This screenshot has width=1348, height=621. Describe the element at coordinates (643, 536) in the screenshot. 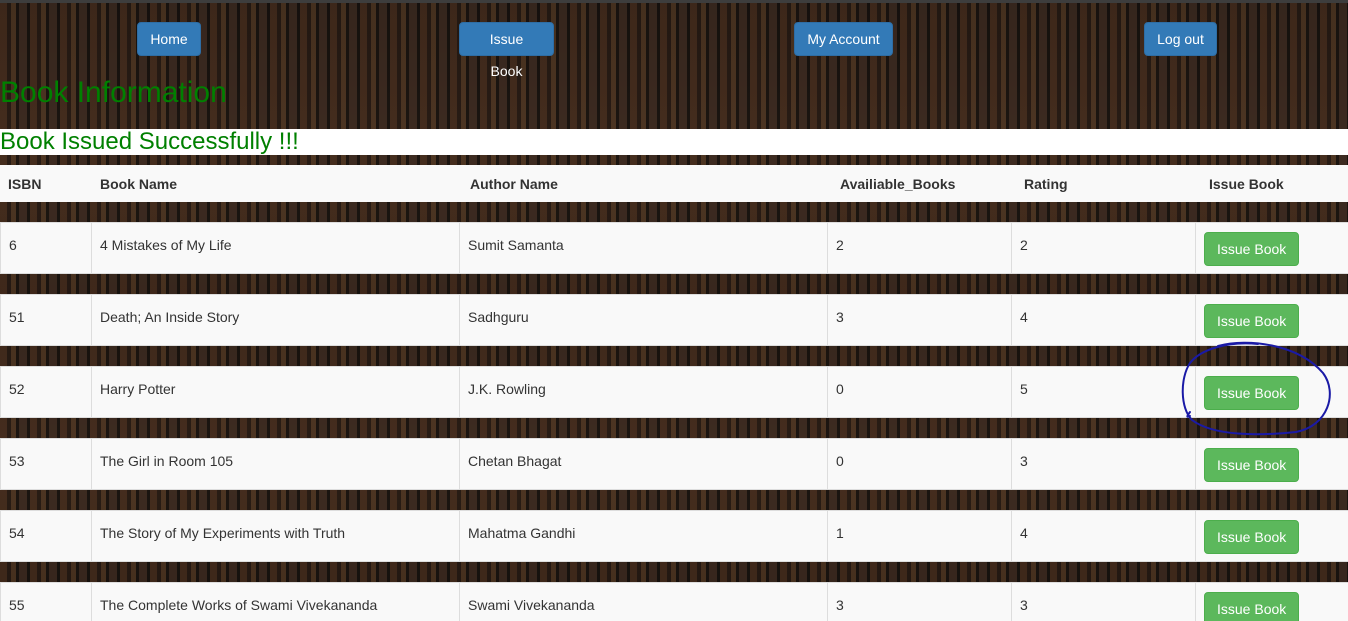

I see `author-name-cell: Mahatma Gandhi` at that location.